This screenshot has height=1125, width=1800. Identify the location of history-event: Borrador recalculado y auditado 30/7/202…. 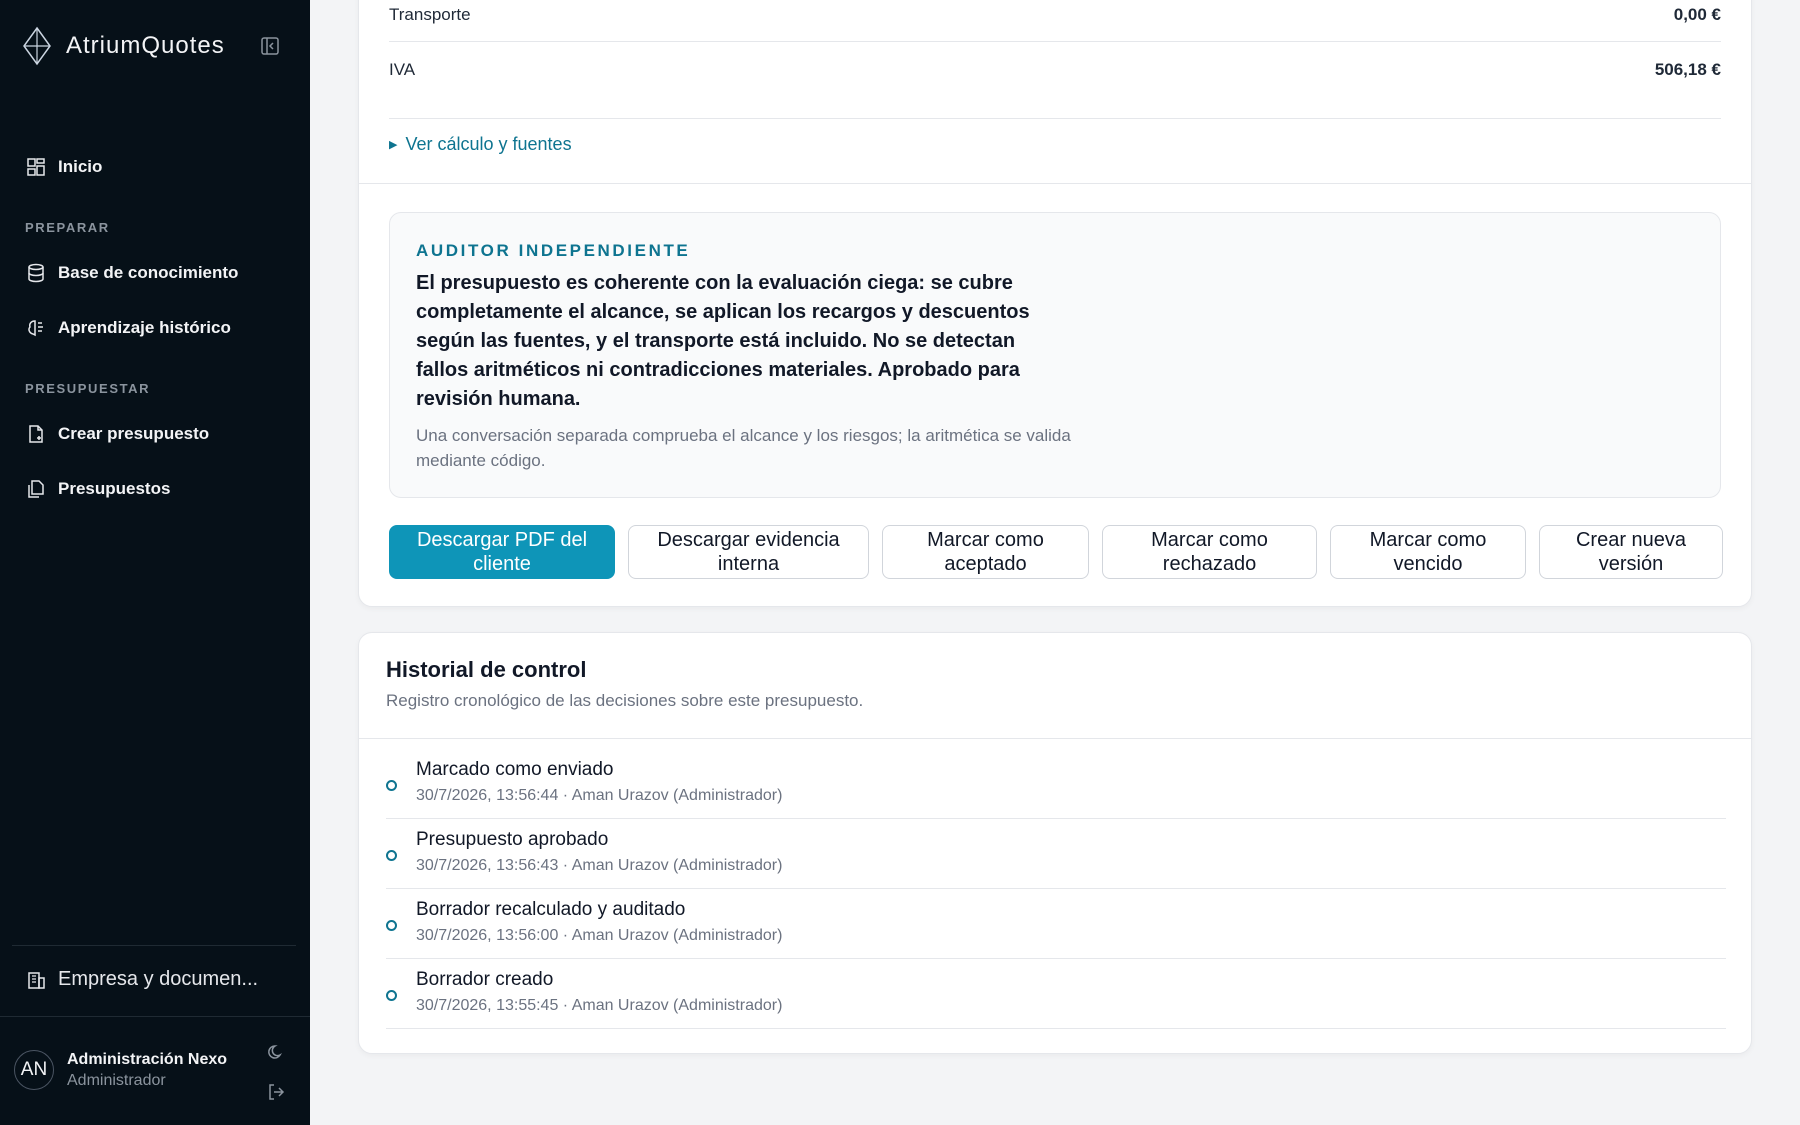
(1056, 924).